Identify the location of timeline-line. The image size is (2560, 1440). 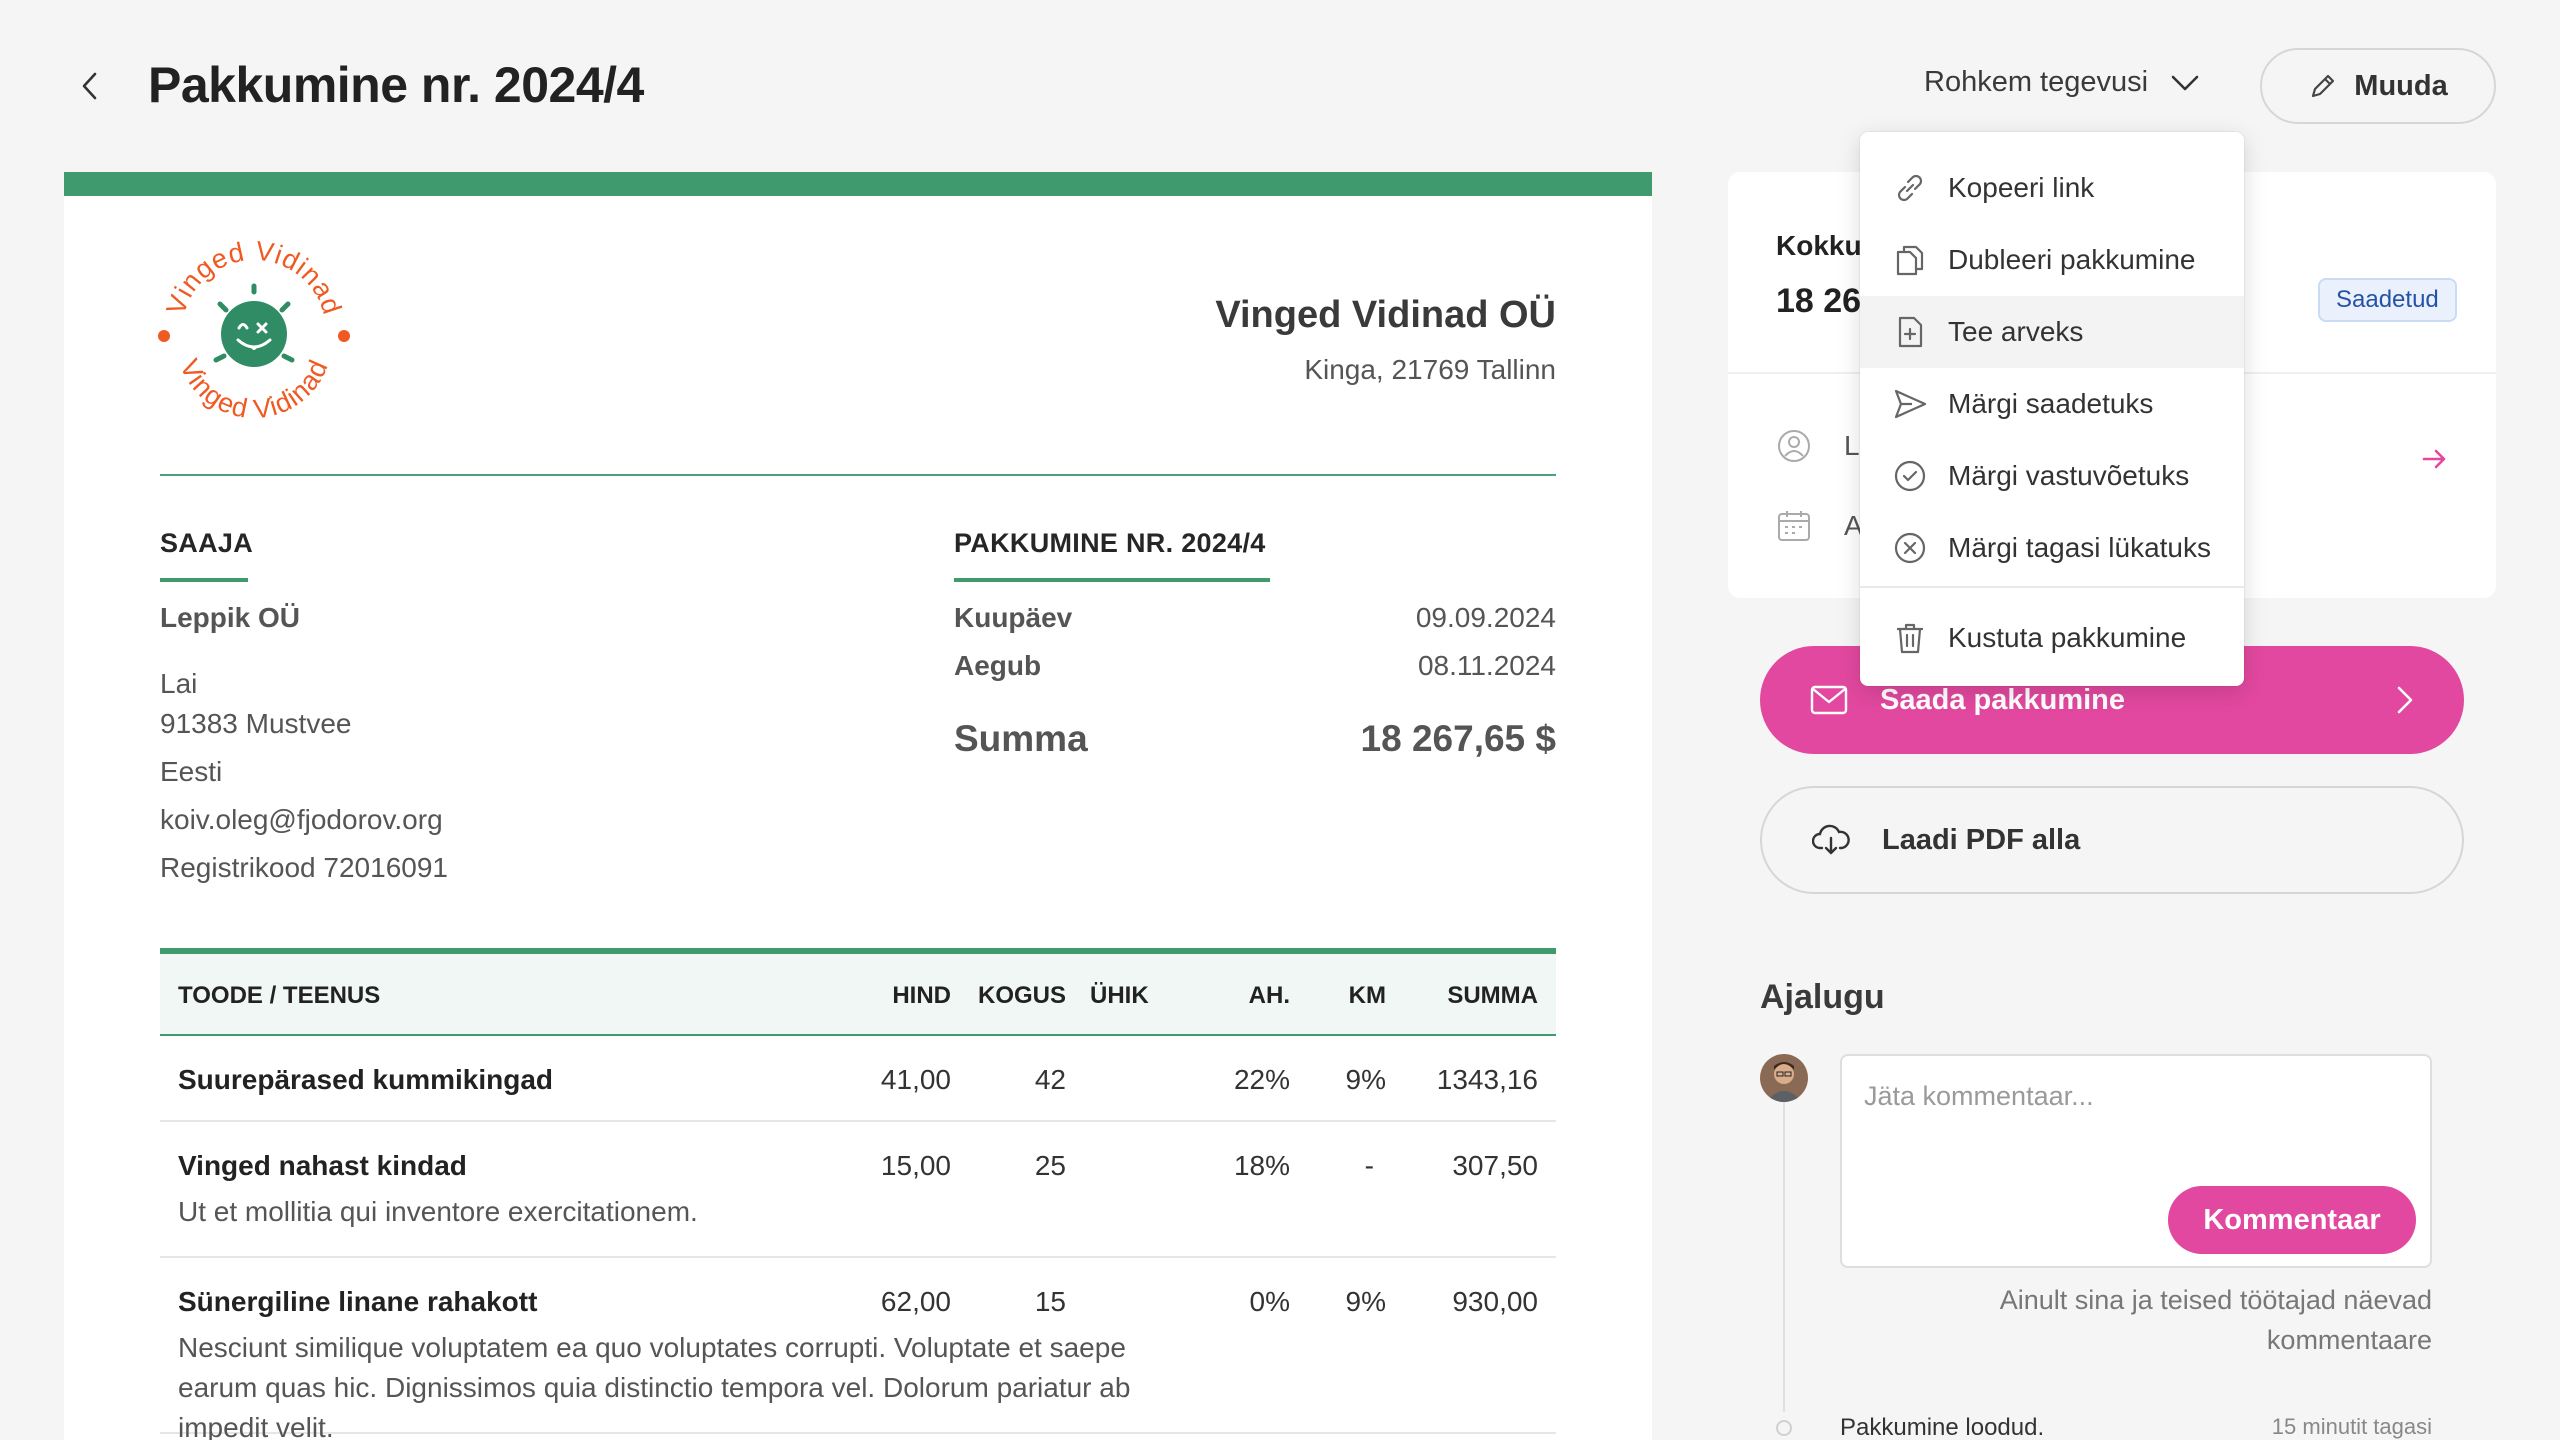
(1784, 1251).